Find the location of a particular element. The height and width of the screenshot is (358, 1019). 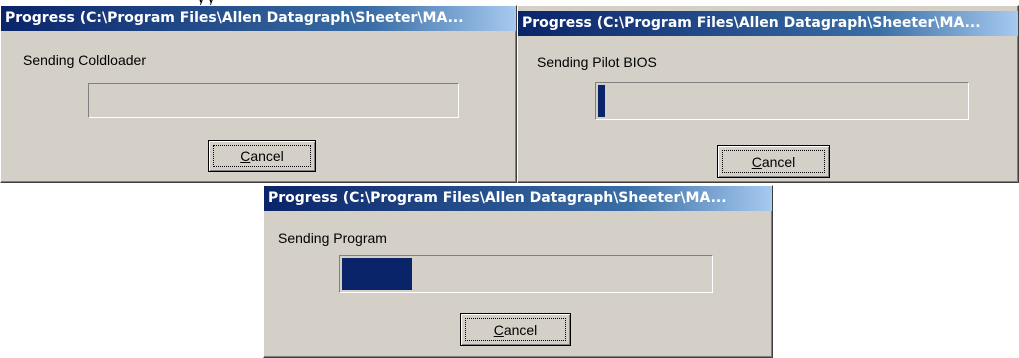

status-text: Sending Program is located at coordinates (332, 238).